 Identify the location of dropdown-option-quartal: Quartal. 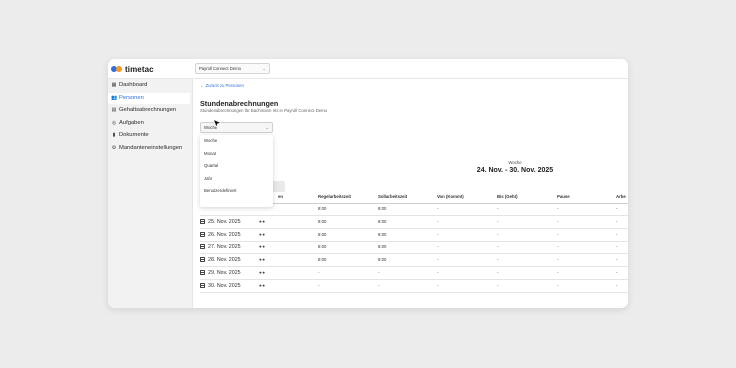
(236, 166).